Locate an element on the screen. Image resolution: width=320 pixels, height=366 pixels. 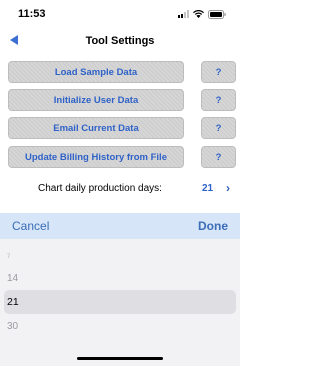
initialize-user-data-help-button: ? is located at coordinates (218, 100).